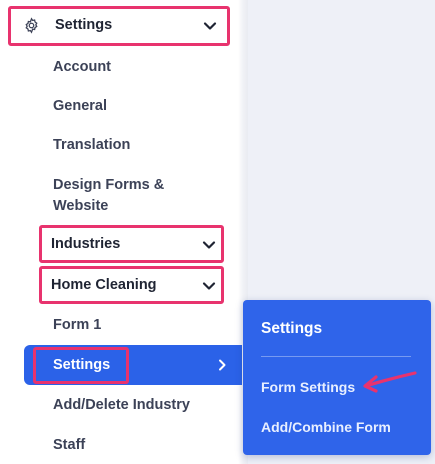 Image resolution: width=435 pixels, height=464 pixels. I want to click on submenu-item-form-settings: Form Settings, so click(308, 387).